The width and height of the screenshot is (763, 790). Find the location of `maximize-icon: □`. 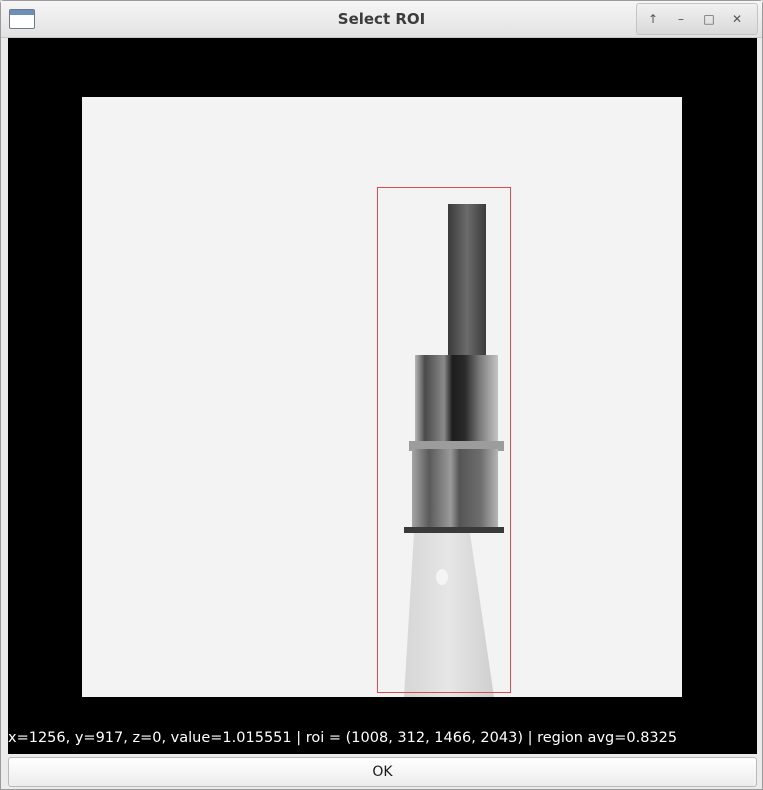

maximize-icon: □ is located at coordinates (709, 19).